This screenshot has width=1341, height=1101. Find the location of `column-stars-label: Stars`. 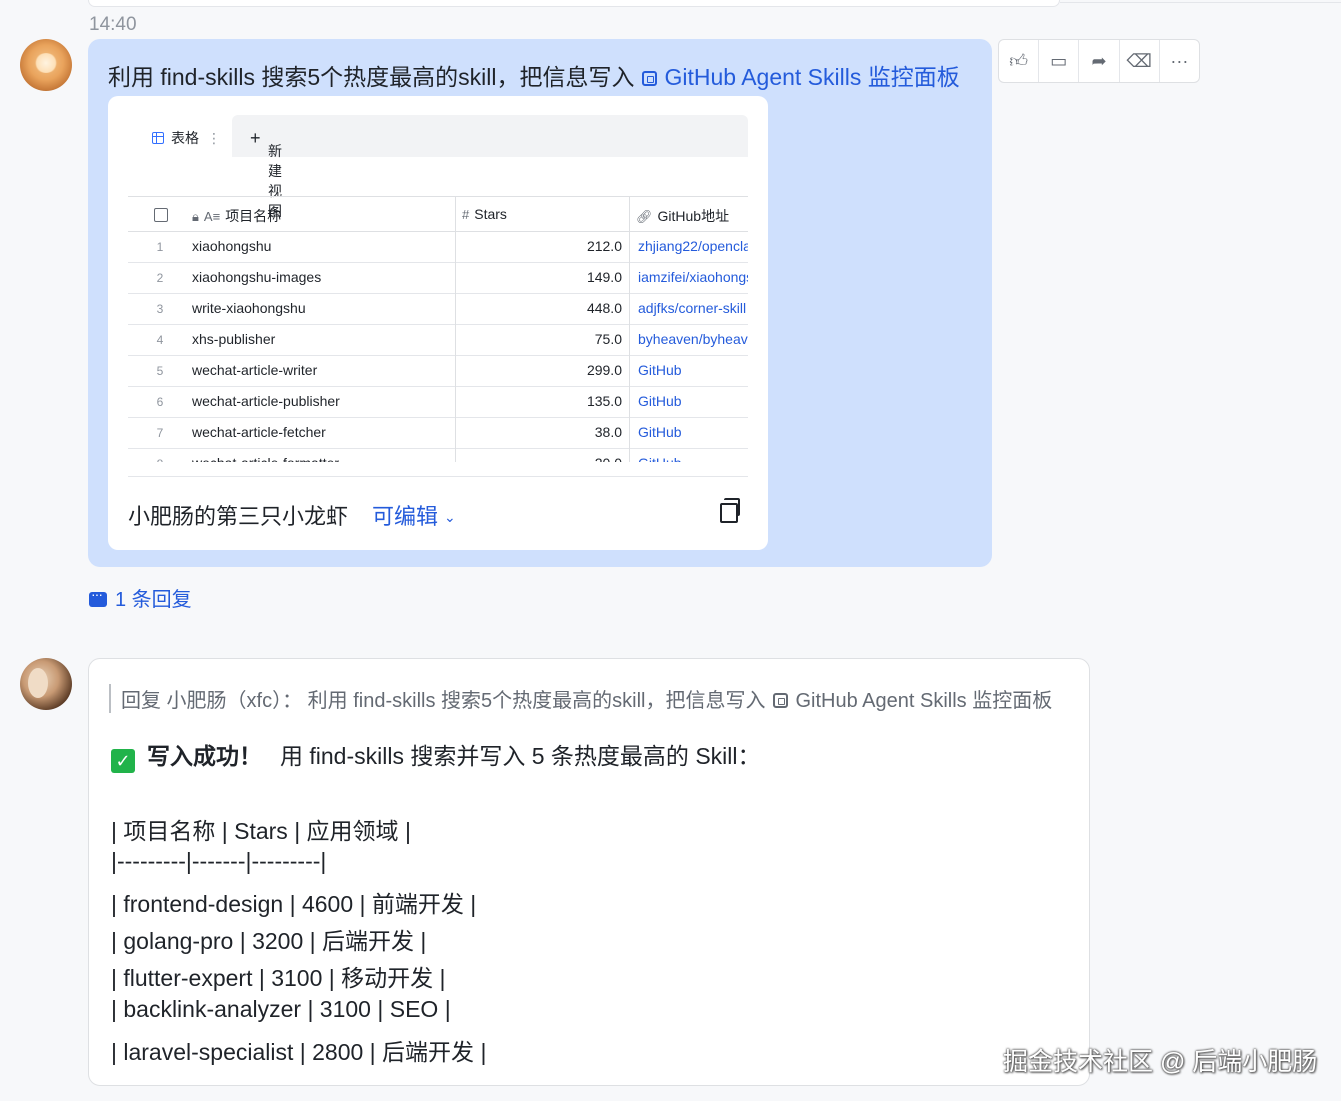

column-stars-label: Stars is located at coordinates (490, 214).